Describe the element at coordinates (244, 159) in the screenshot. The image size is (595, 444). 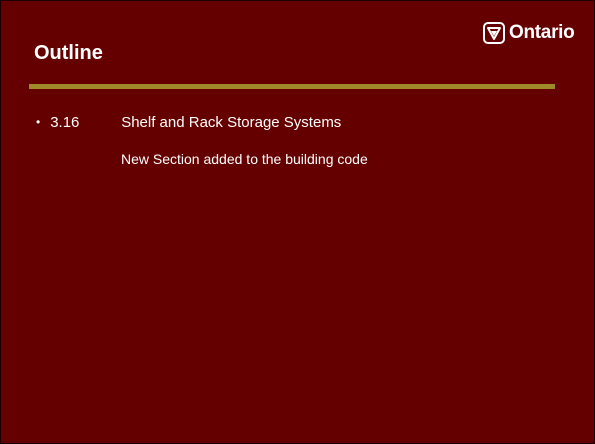
I see `section-description: New Section added to the building code` at that location.